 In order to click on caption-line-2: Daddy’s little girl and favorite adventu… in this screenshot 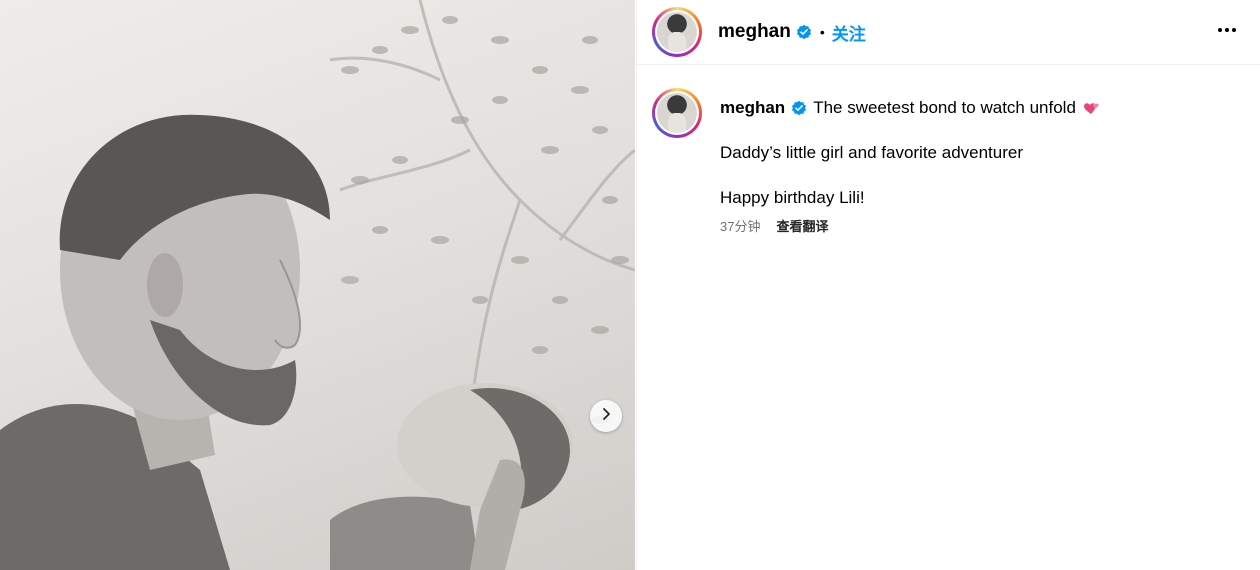, I will do `click(872, 152)`.